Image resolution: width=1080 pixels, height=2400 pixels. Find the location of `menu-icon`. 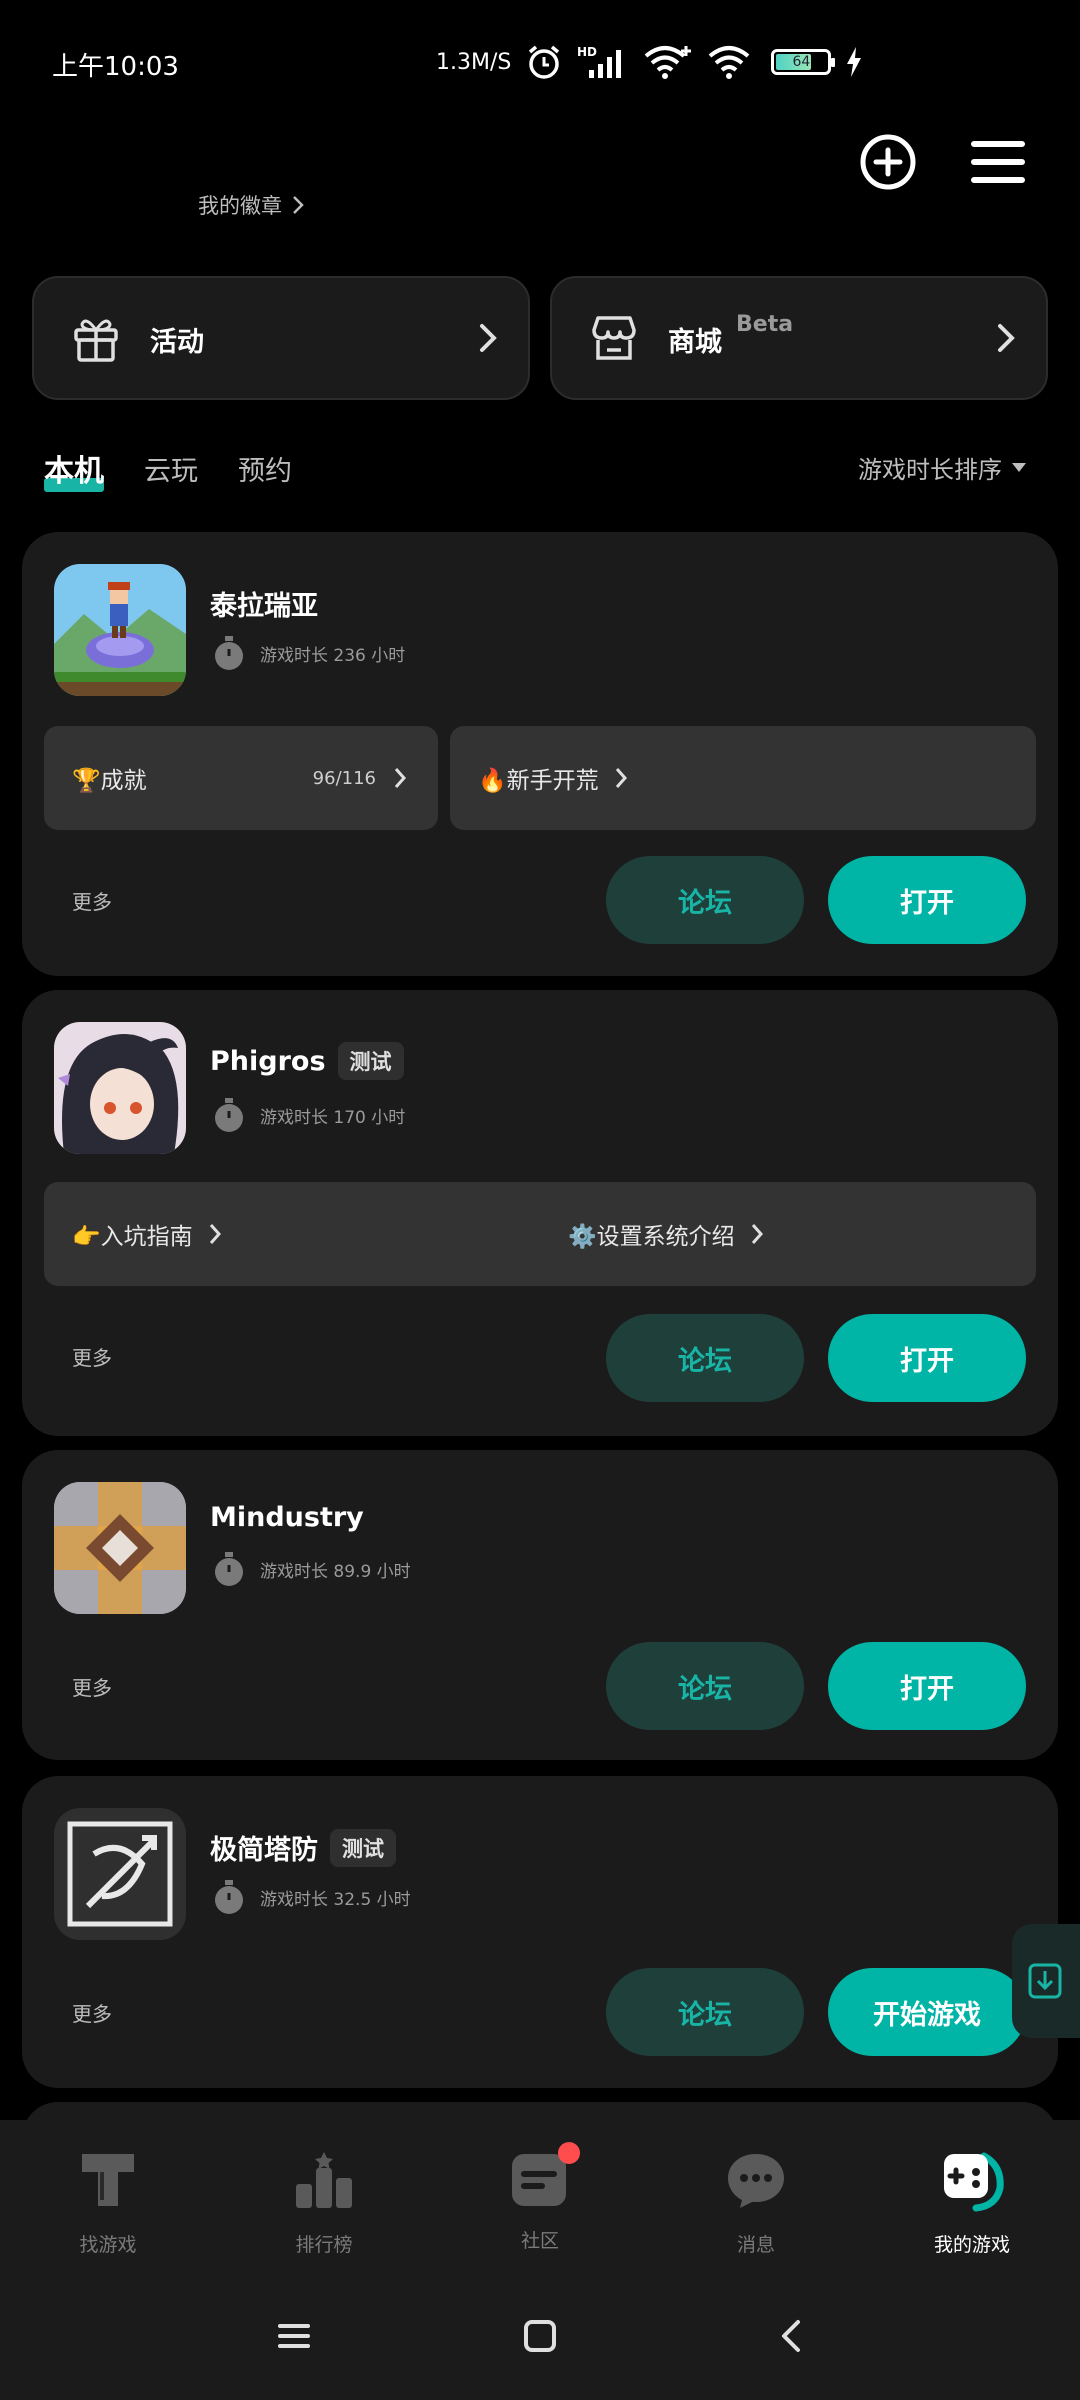

menu-icon is located at coordinates (998, 162).